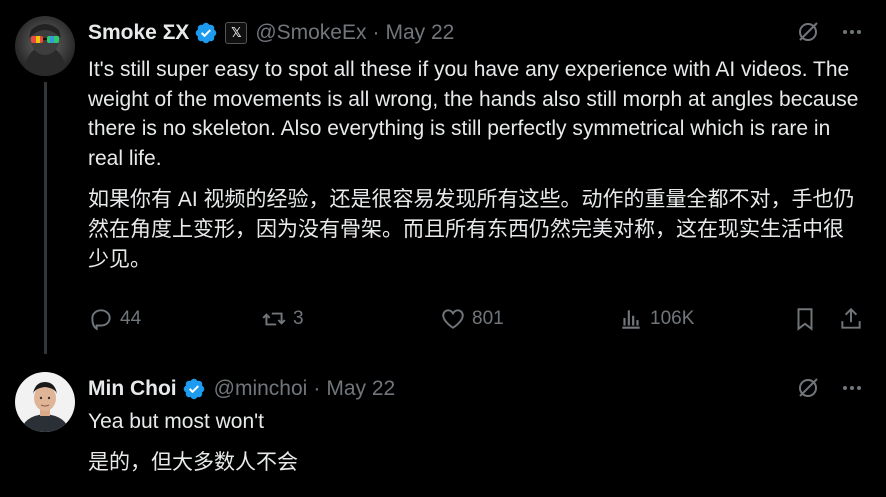 The height and width of the screenshot is (497, 886). What do you see at coordinates (672, 318) in the screenshot?
I see `view-count: 106K` at bounding box center [672, 318].